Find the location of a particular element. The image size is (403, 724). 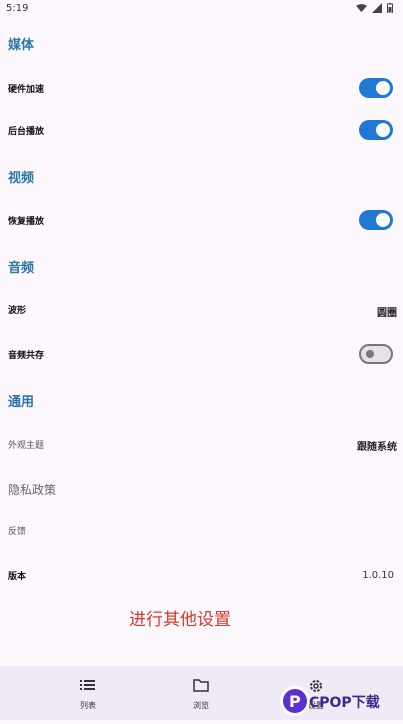

theme-label: 外观主题 is located at coordinates (26, 444).